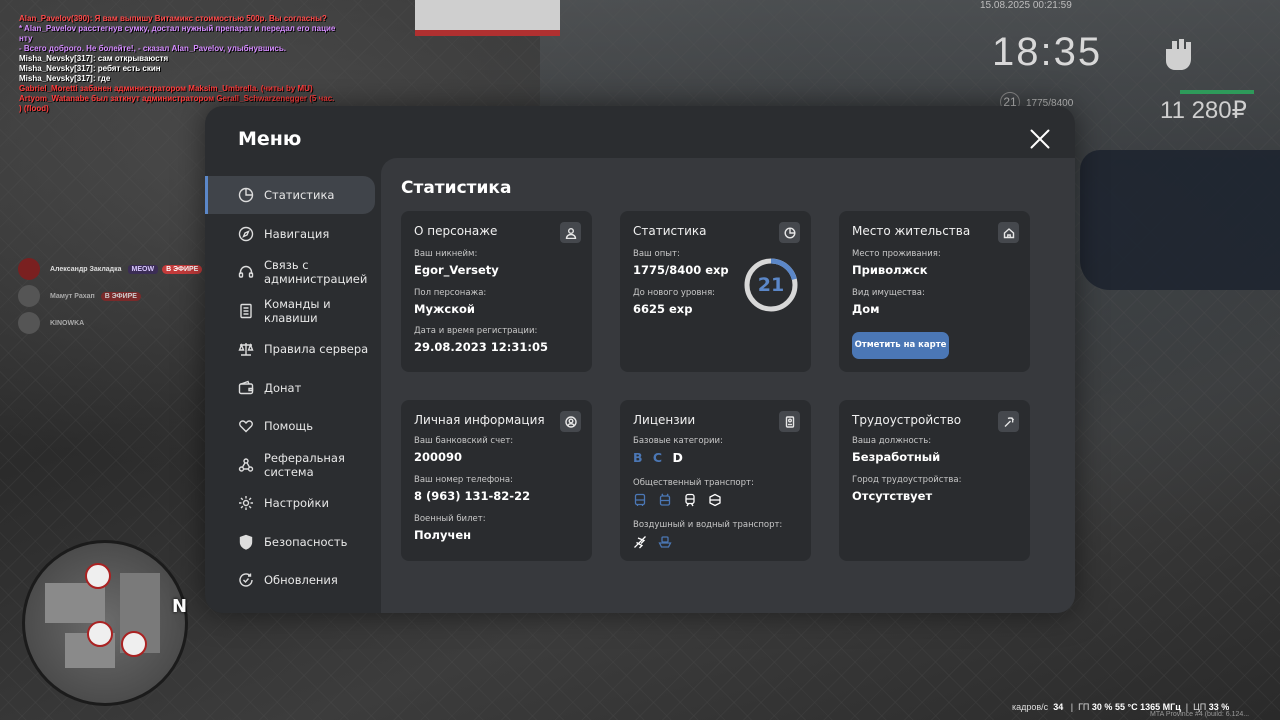 The height and width of the screenshot is (720, 1280). Describe the element at coordinates (299, 195) in the screenshot. I see `sidebar-item-label: Статистика` at that location.